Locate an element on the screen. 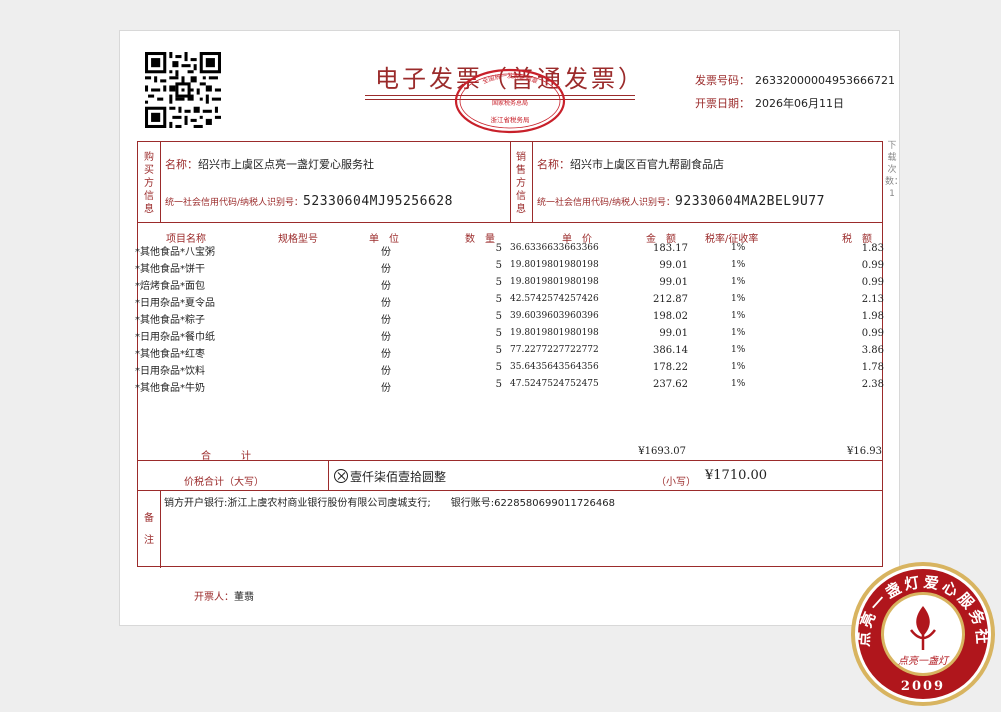 This screenshot has height=712, width=1001. cell-tax: 1.98 is located at coordinates (872, 316).